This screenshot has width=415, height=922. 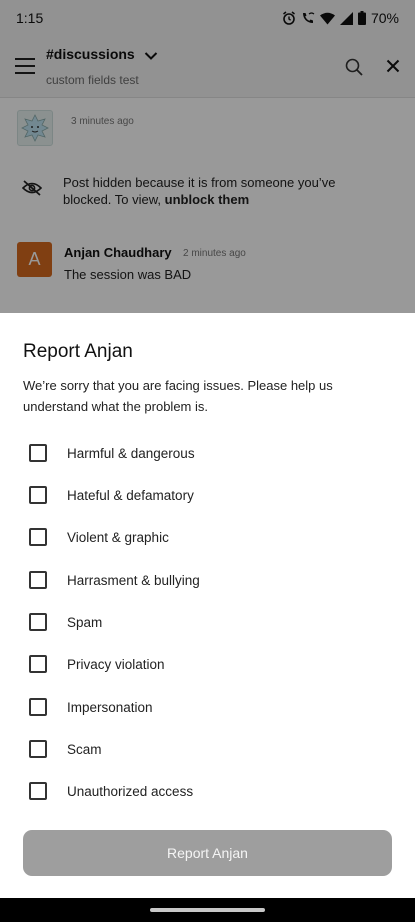 I want to click on home-gesture-handle, so click(x=207, y=910).